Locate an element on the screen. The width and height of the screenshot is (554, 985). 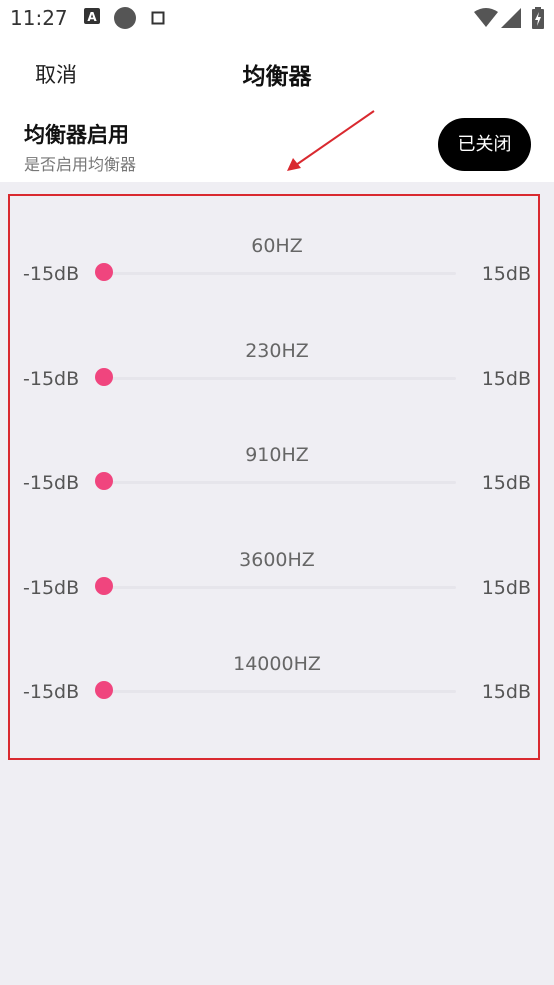
band-14000hz: 14000HZ -15dB 15dB is located at coordinates (277, 693).